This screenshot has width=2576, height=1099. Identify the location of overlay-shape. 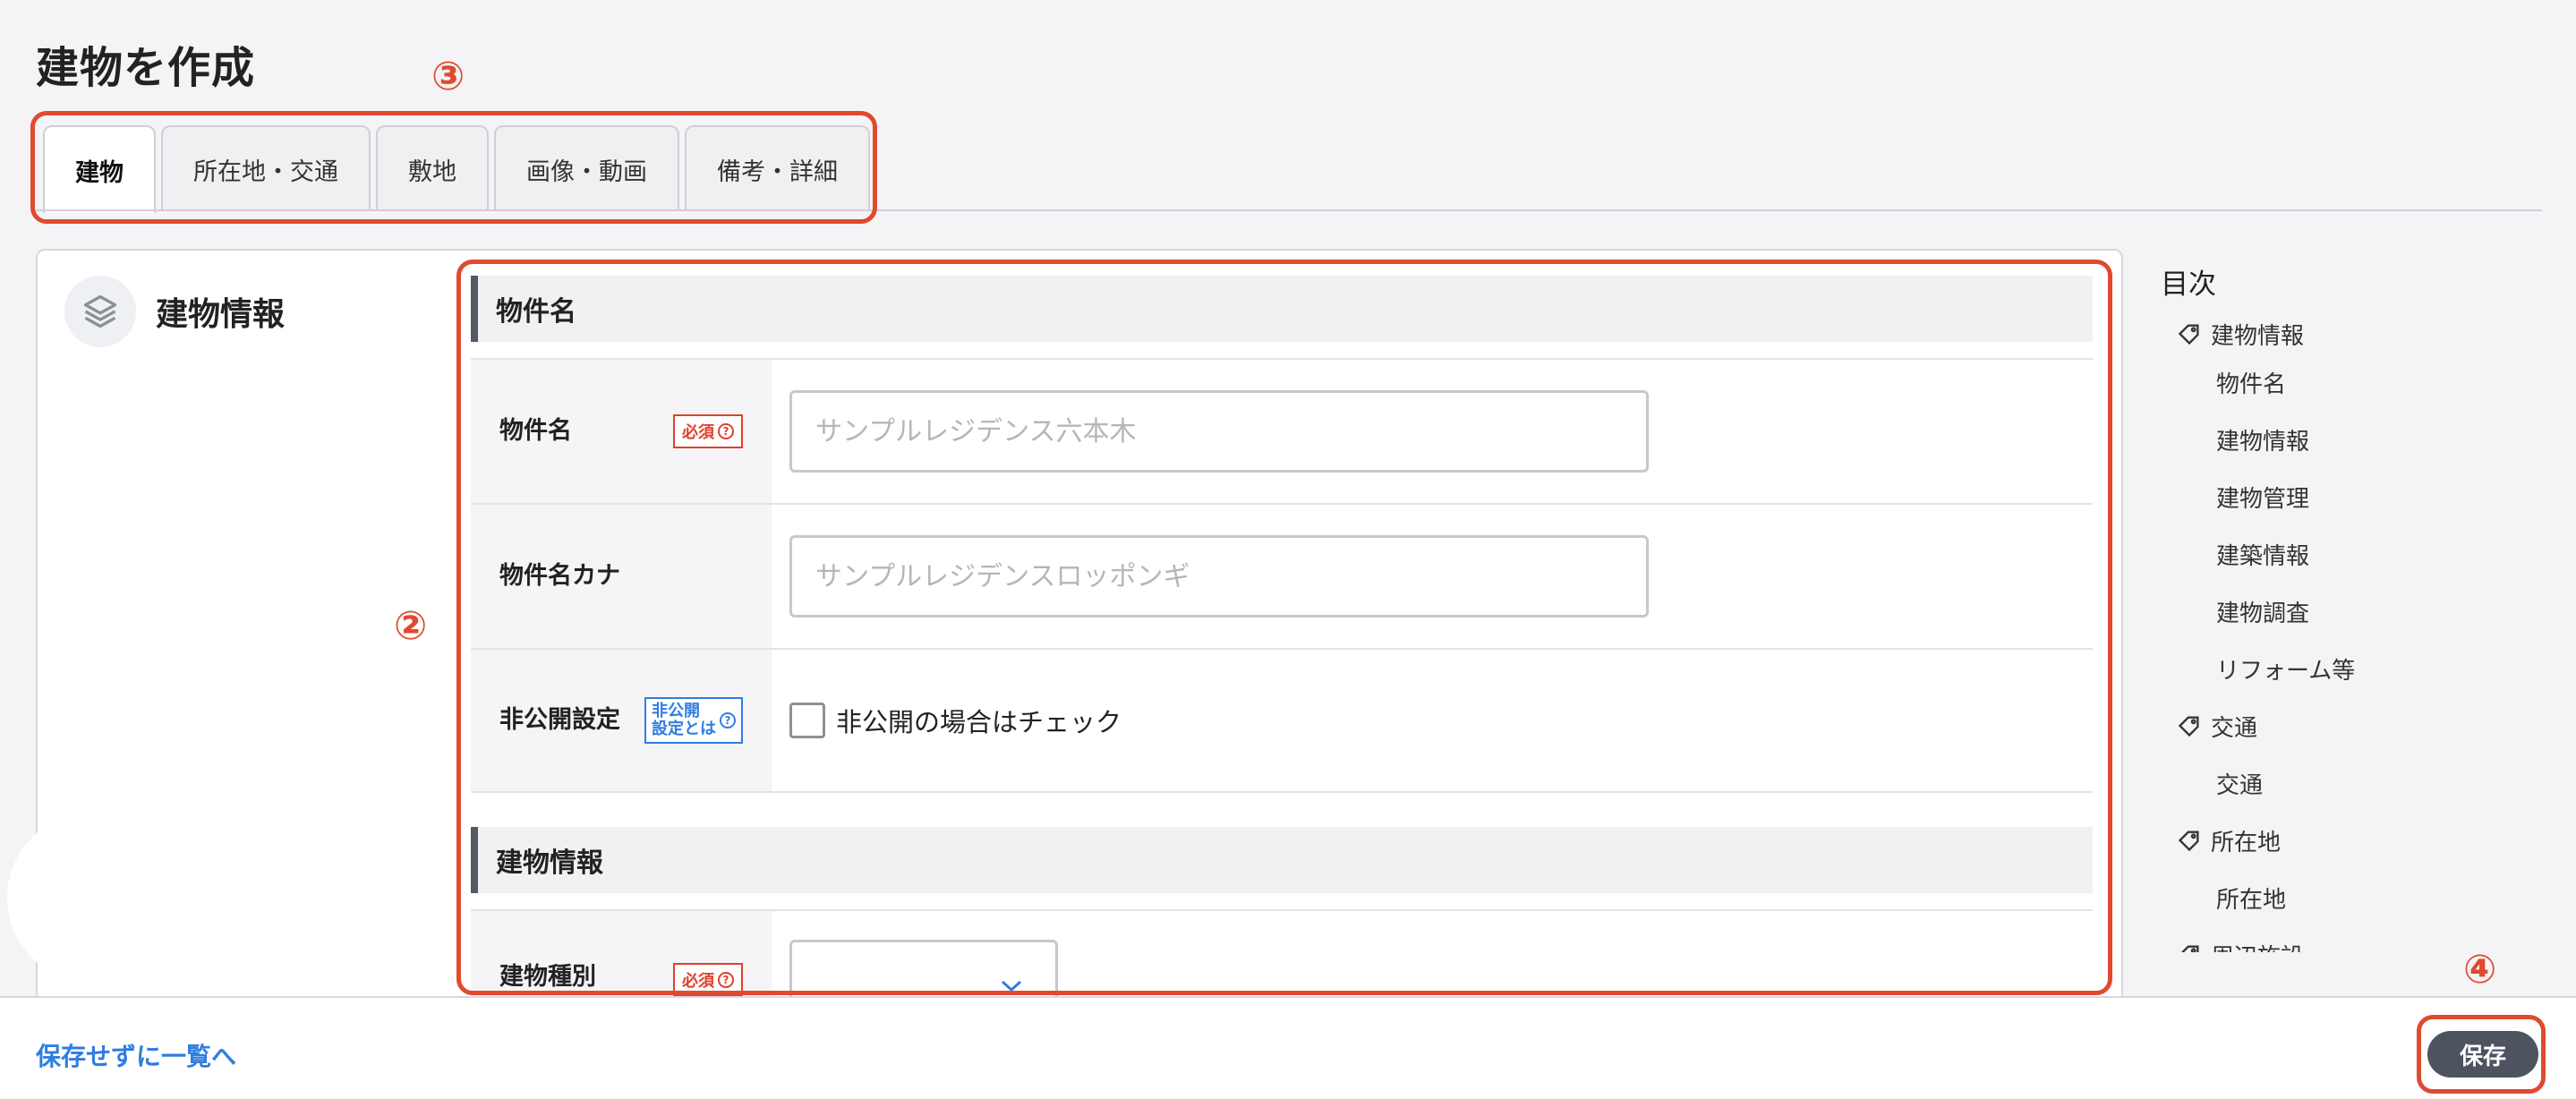
(155, 898).